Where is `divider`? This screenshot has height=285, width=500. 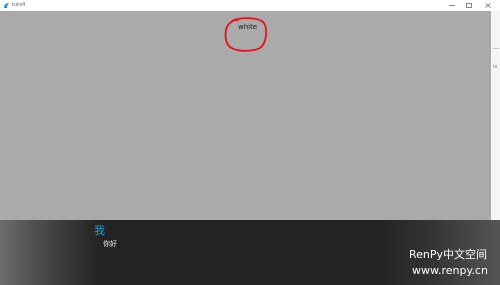
divider is located at coordinates (496, 48).